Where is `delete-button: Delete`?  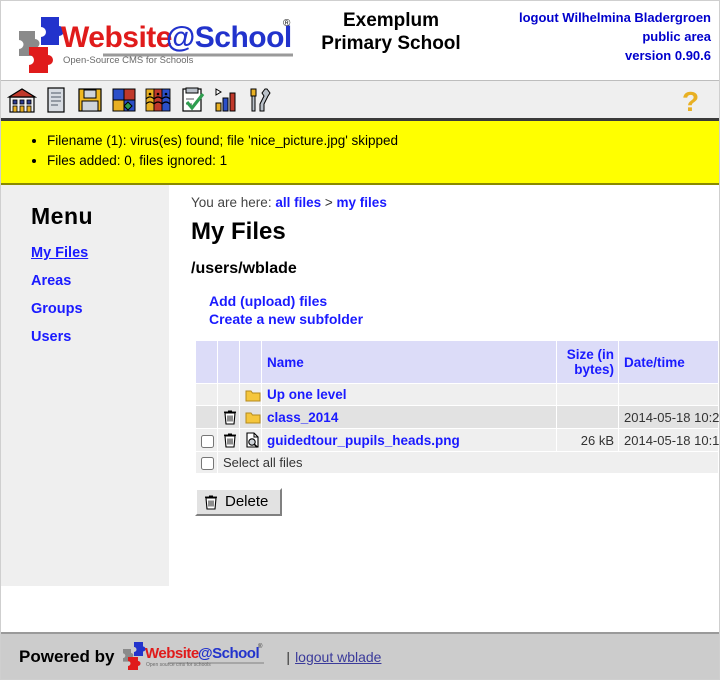 delete-button: Delete is located at coordinates (239, 502).